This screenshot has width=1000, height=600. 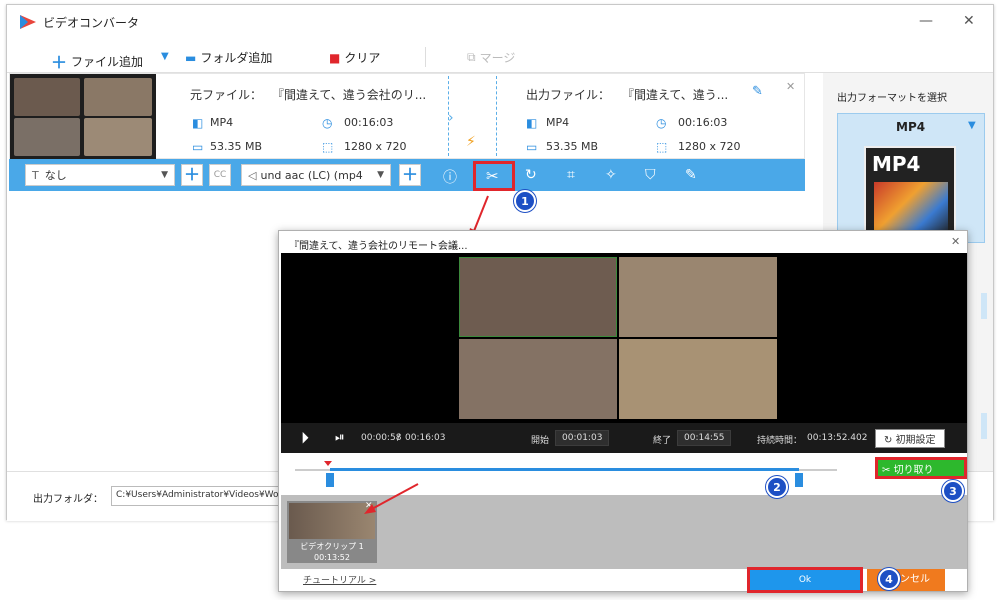 I want to click on app-logo-icon, so click(x=28, y=22).